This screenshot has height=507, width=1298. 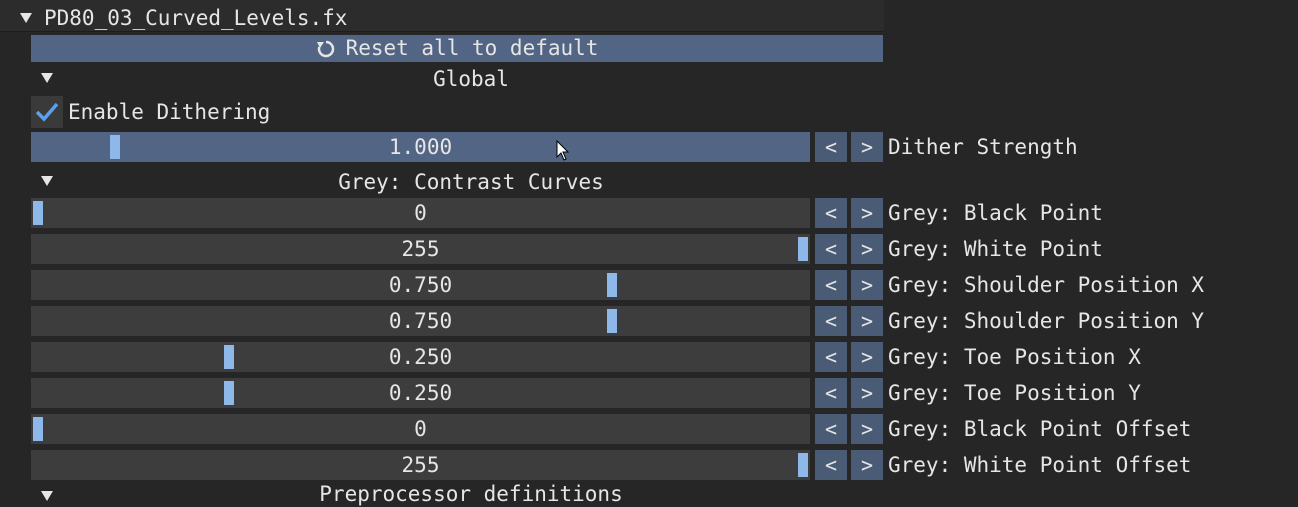 I want to click on grey-param-label: Grey: Shoulder Position Y, so click(x=1046, y=321).